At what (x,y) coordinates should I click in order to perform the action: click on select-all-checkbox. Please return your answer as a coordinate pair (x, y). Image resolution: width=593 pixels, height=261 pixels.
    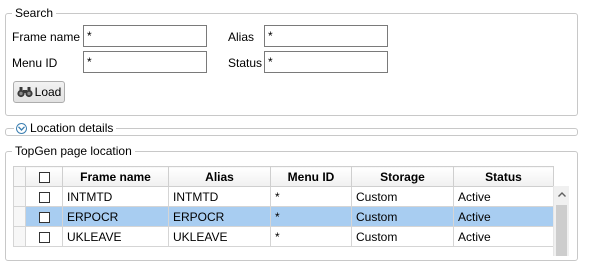
    Looking at the image, I should click on (44, 177).